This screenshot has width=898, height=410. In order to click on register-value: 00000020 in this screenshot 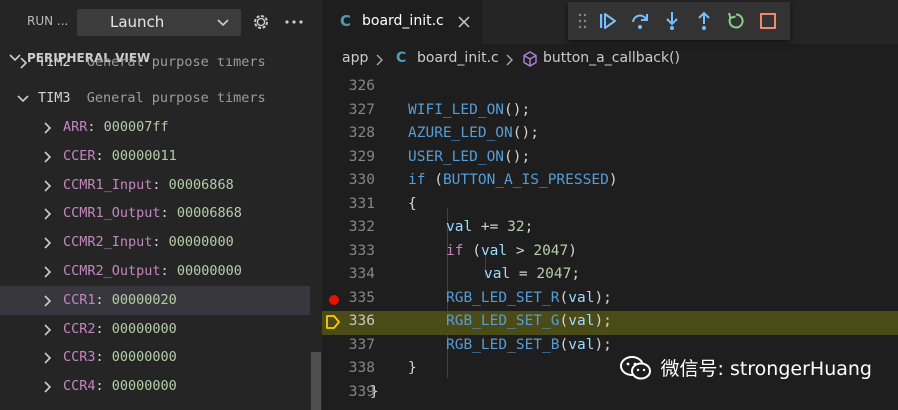, I will do `click(144, 299)`.